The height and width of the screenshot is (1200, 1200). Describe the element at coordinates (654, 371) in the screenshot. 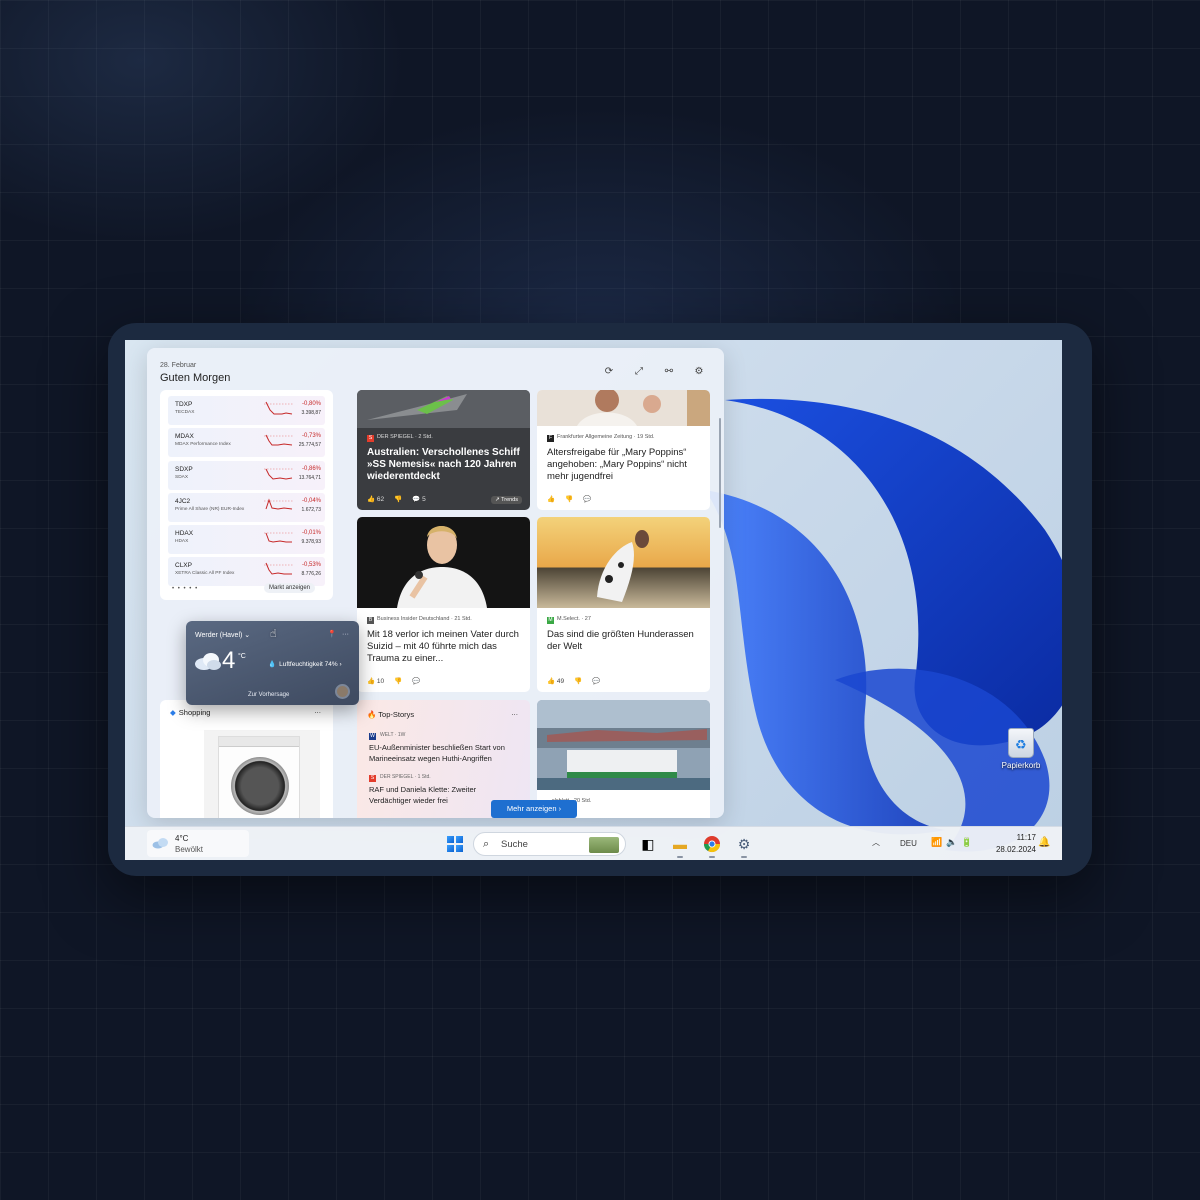

I see `board-toolbar: ⟳ ⤢ ⚯ ⚙` at that location.